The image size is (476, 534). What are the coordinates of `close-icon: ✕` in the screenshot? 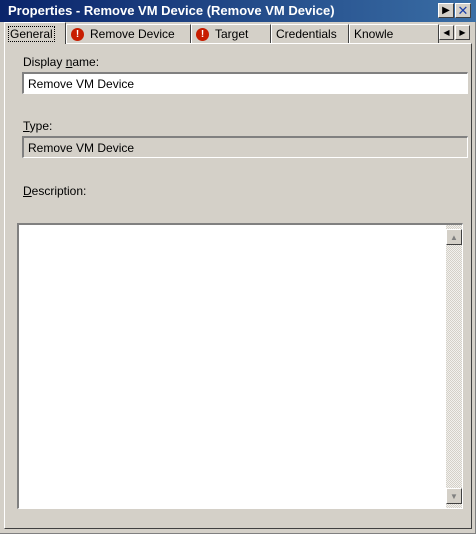 It's located at (463, 10).